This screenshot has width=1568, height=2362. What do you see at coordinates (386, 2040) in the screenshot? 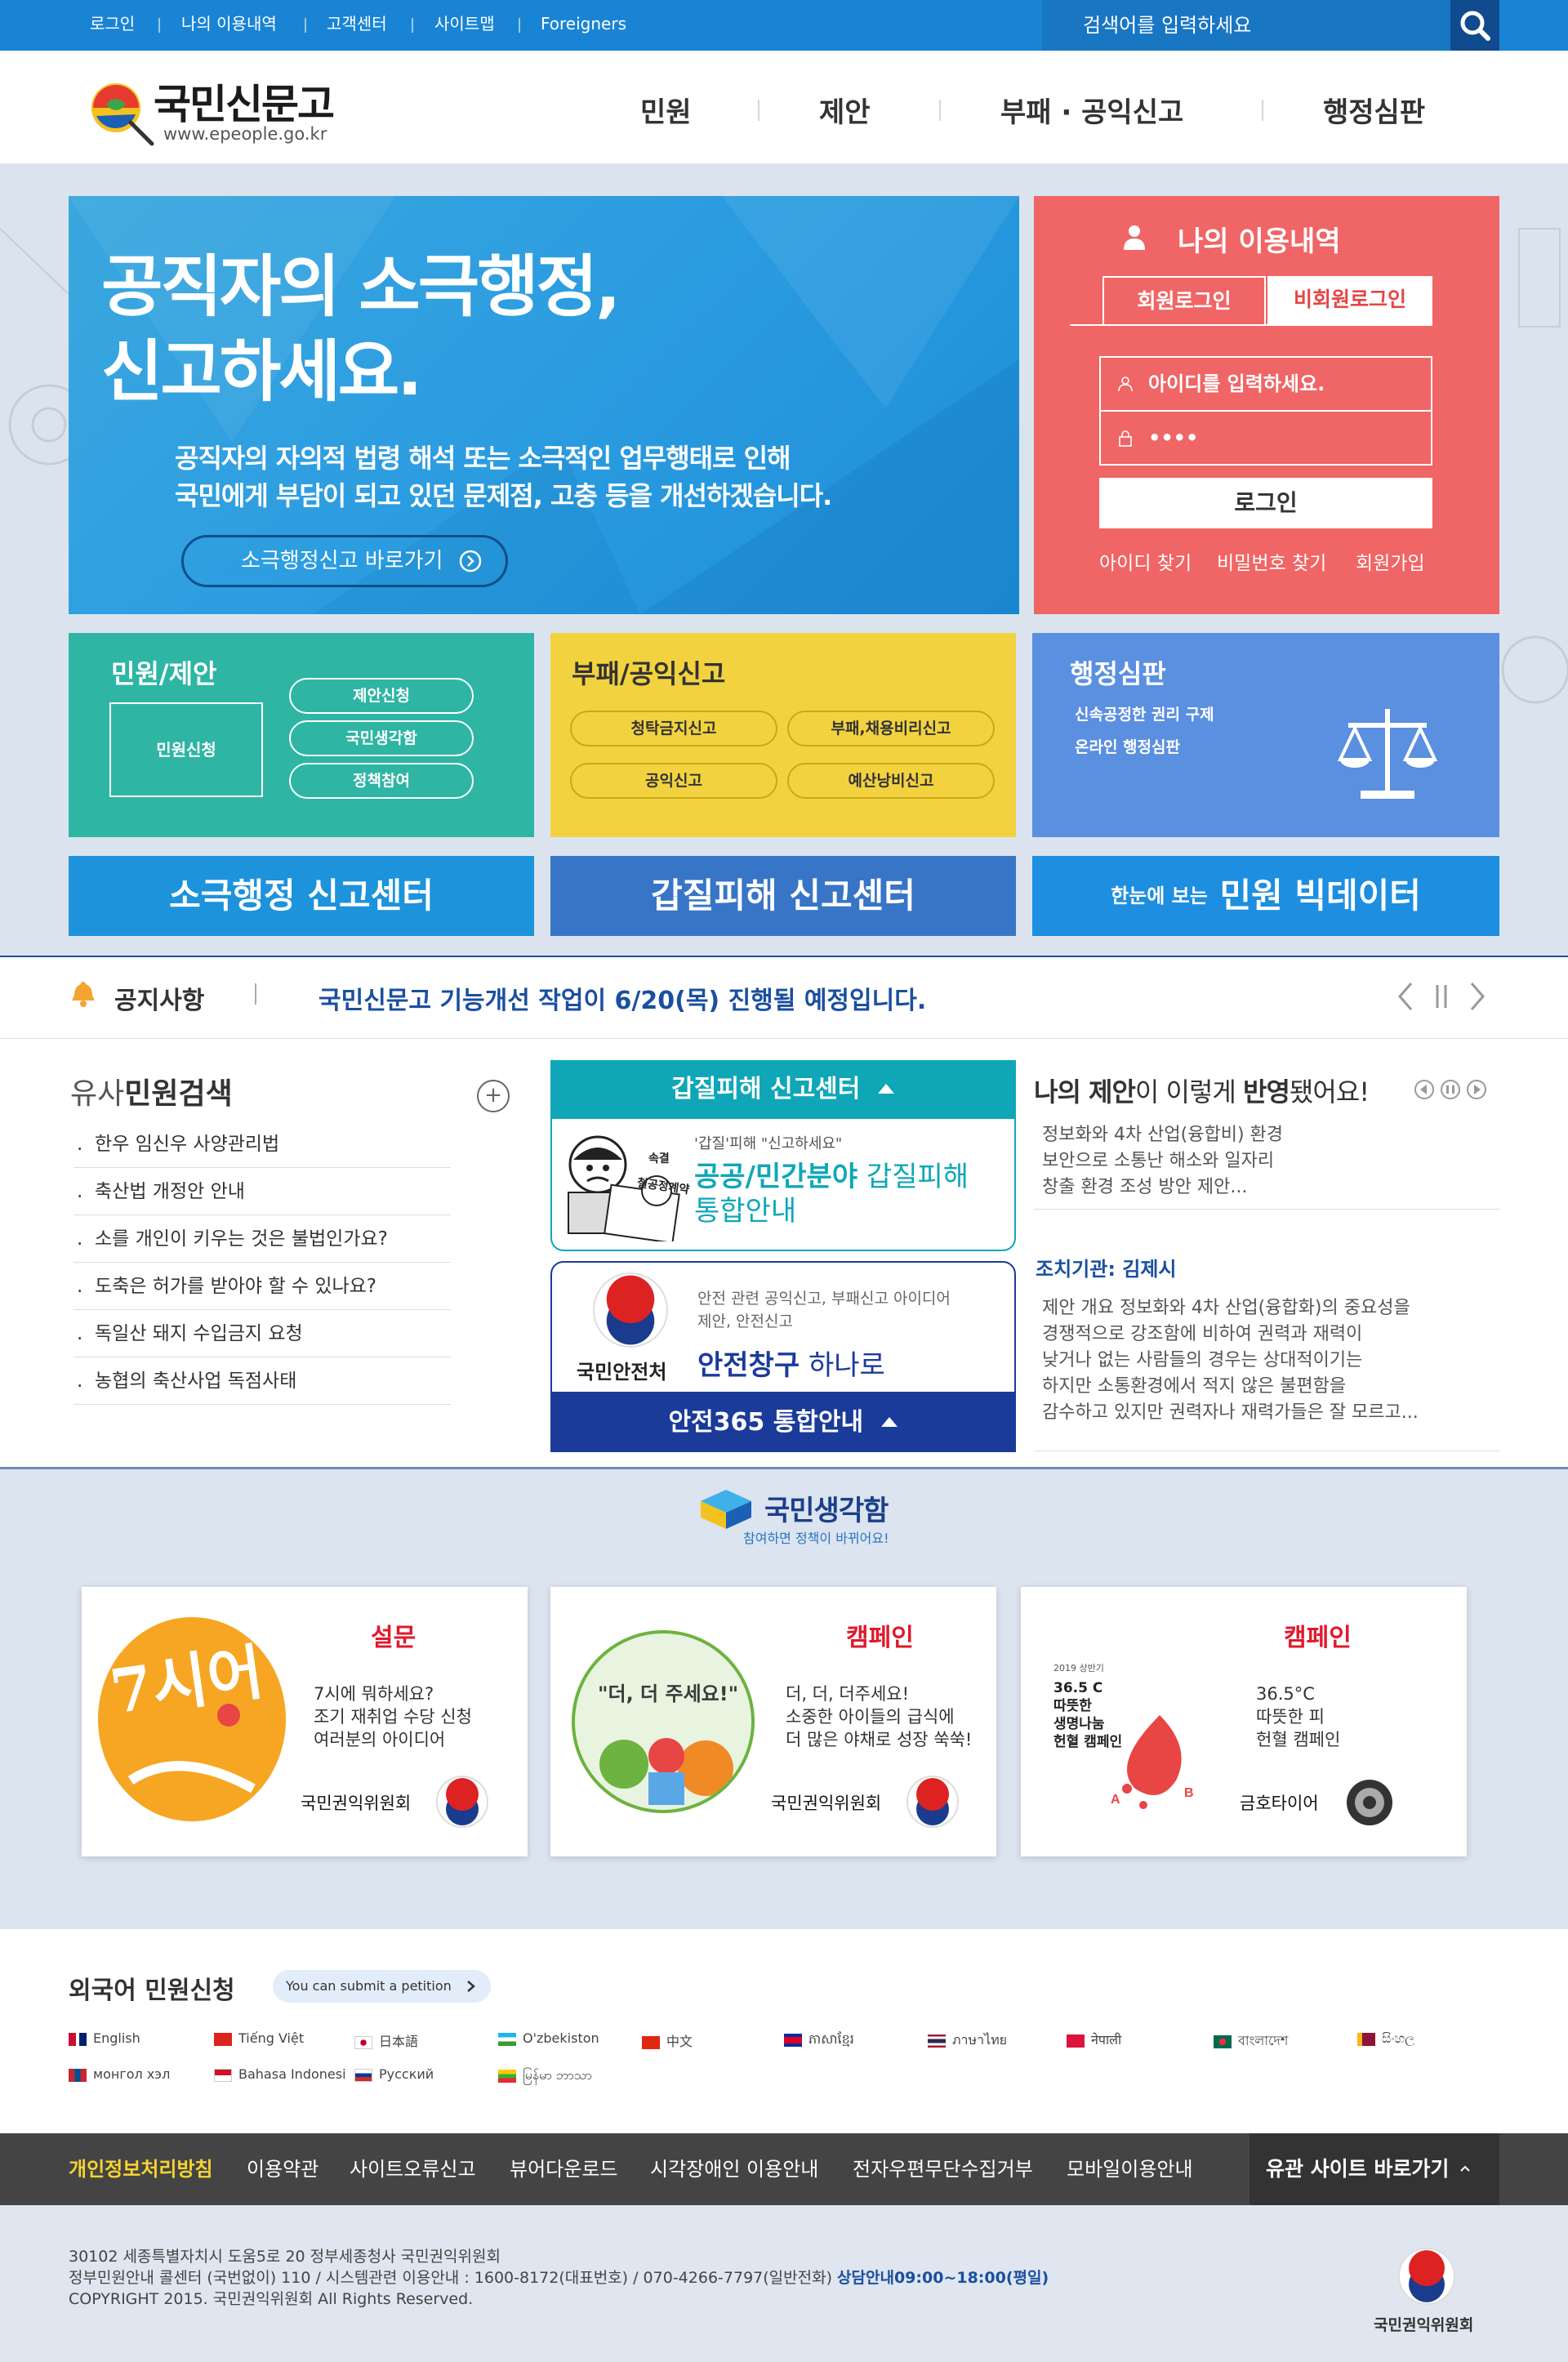
I see `lang-japanese: 日本語` at bounding box center [386, 2040].